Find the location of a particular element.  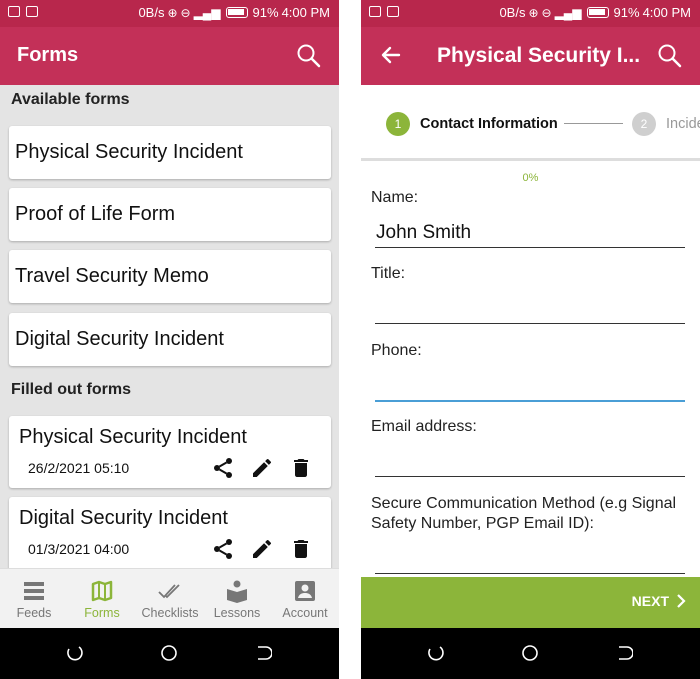

form-title: Travel Security Memo is located at coordinates (112, 276).